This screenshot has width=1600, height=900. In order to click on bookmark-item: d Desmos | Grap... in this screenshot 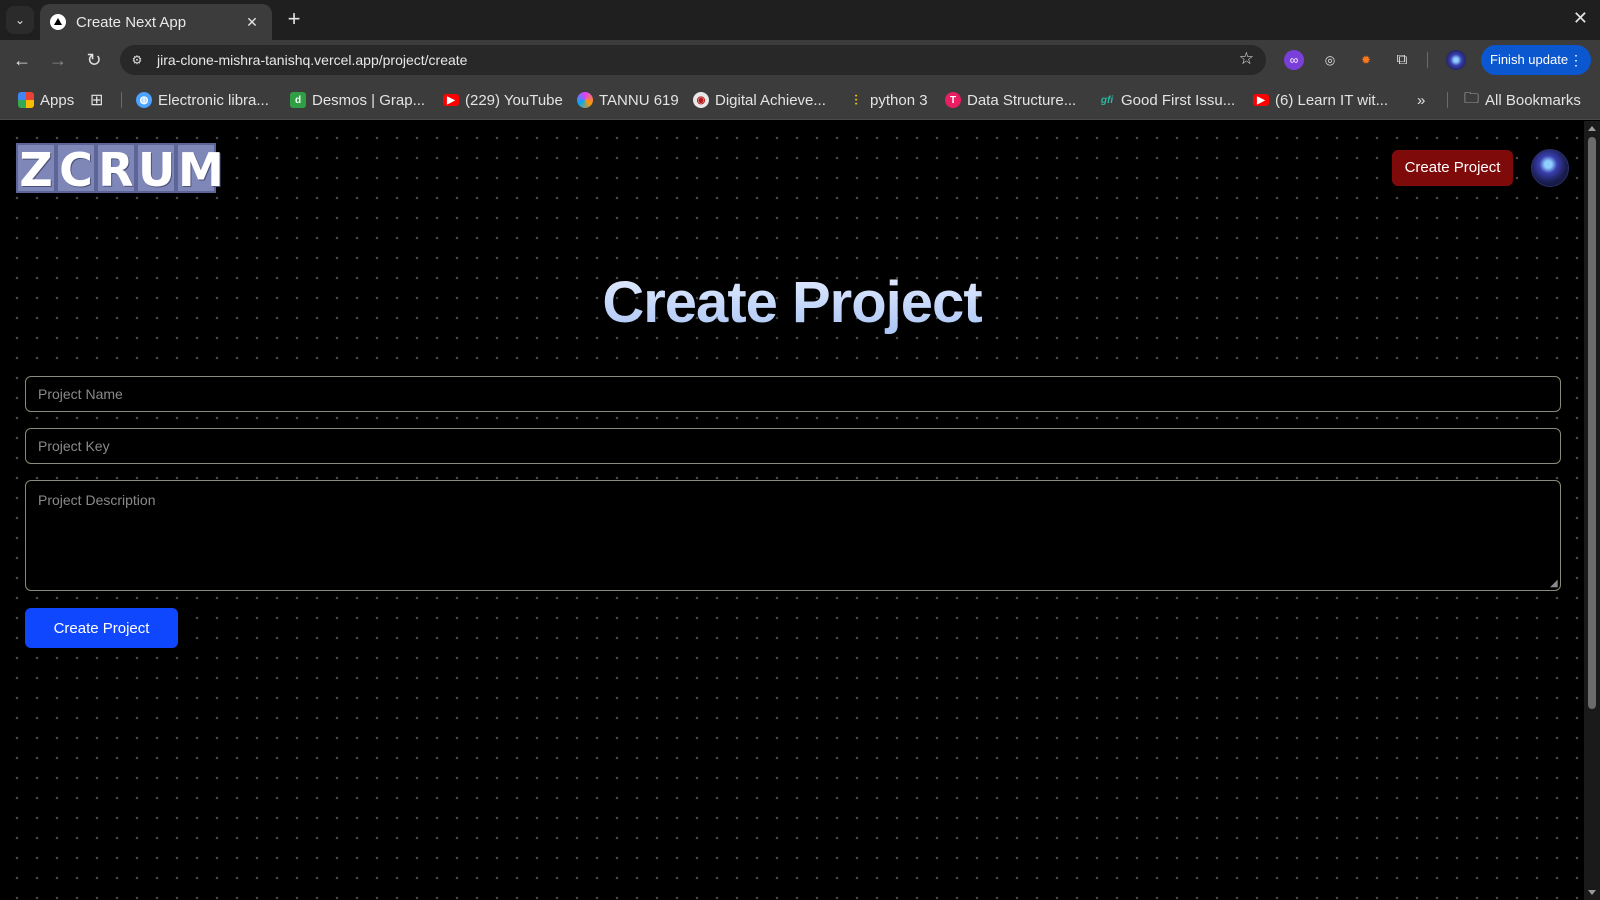, I will do `click(357, 100)`.